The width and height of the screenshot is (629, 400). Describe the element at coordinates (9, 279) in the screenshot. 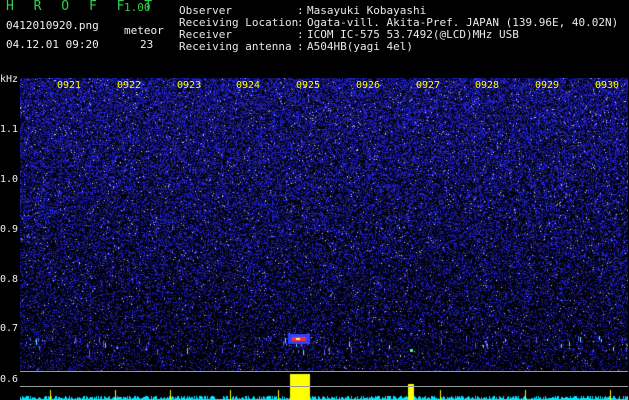

I see `y-tick-0-8: 0.8` at that location.